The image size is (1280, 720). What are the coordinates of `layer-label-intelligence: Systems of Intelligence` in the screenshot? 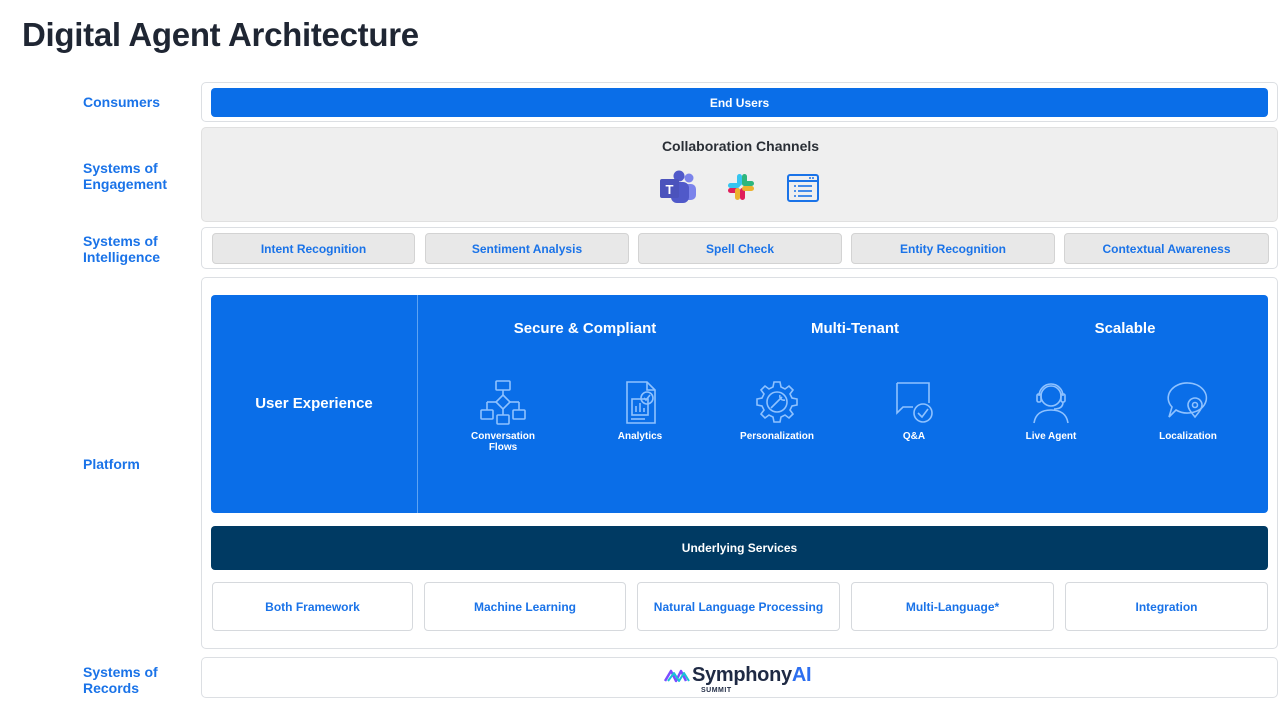 It's located at (122, 249).